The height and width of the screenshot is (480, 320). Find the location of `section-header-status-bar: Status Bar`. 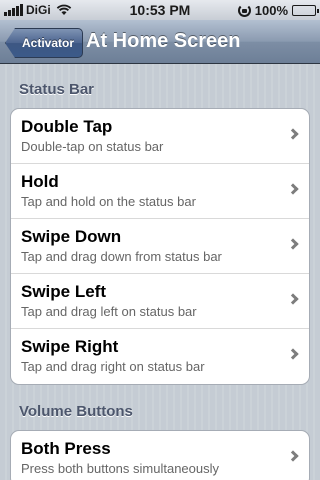

section-header-status-bar: Status Bar is located at coordinates (57, 89).